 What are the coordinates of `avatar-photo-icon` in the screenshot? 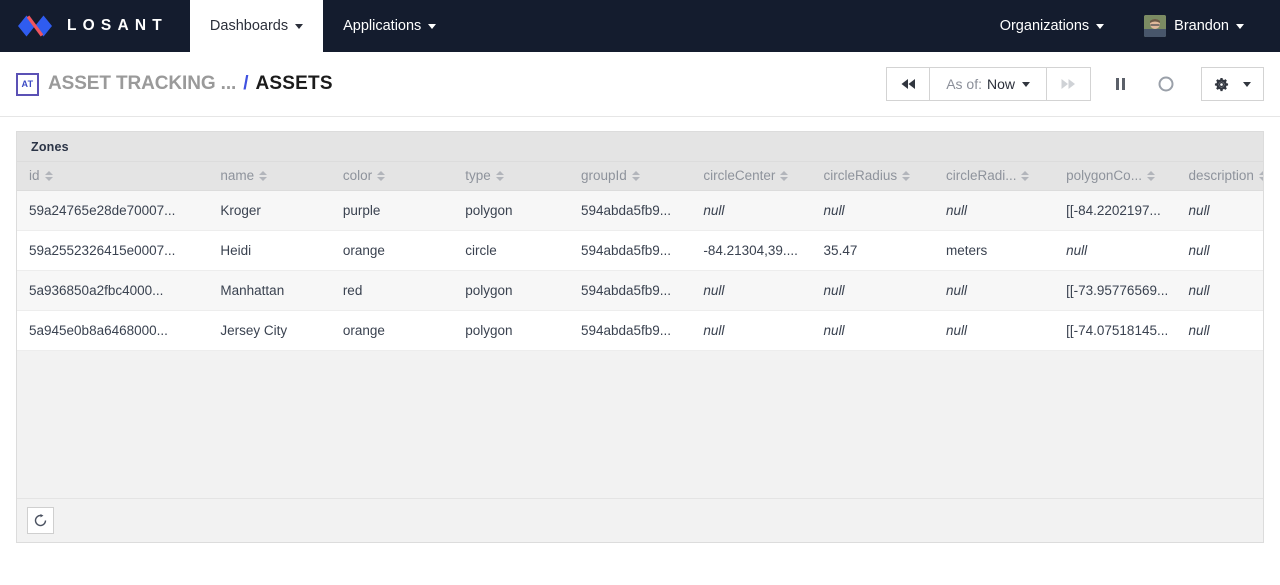 It's located at (1155, 26).